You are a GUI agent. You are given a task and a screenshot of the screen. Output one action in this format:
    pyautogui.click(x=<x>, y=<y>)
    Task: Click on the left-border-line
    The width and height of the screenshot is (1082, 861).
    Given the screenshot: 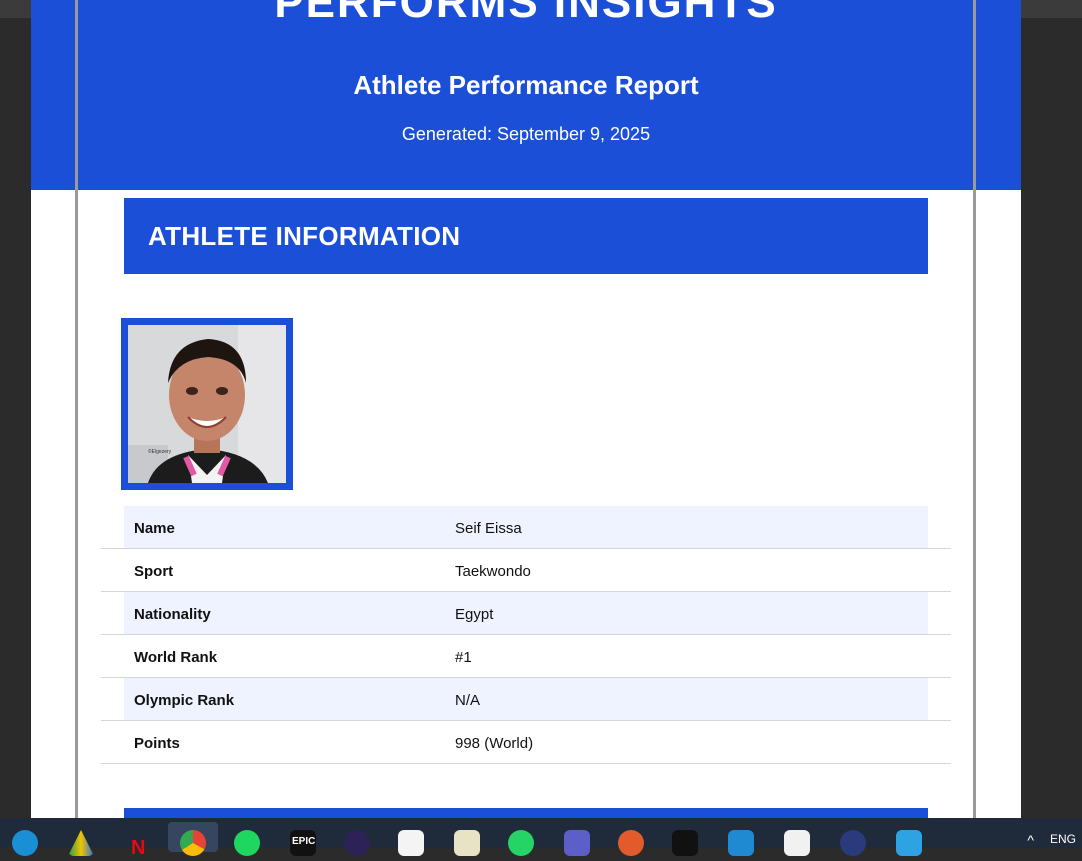 What is the action you would take?
    pyautogui.click(x=76, y=409)
    